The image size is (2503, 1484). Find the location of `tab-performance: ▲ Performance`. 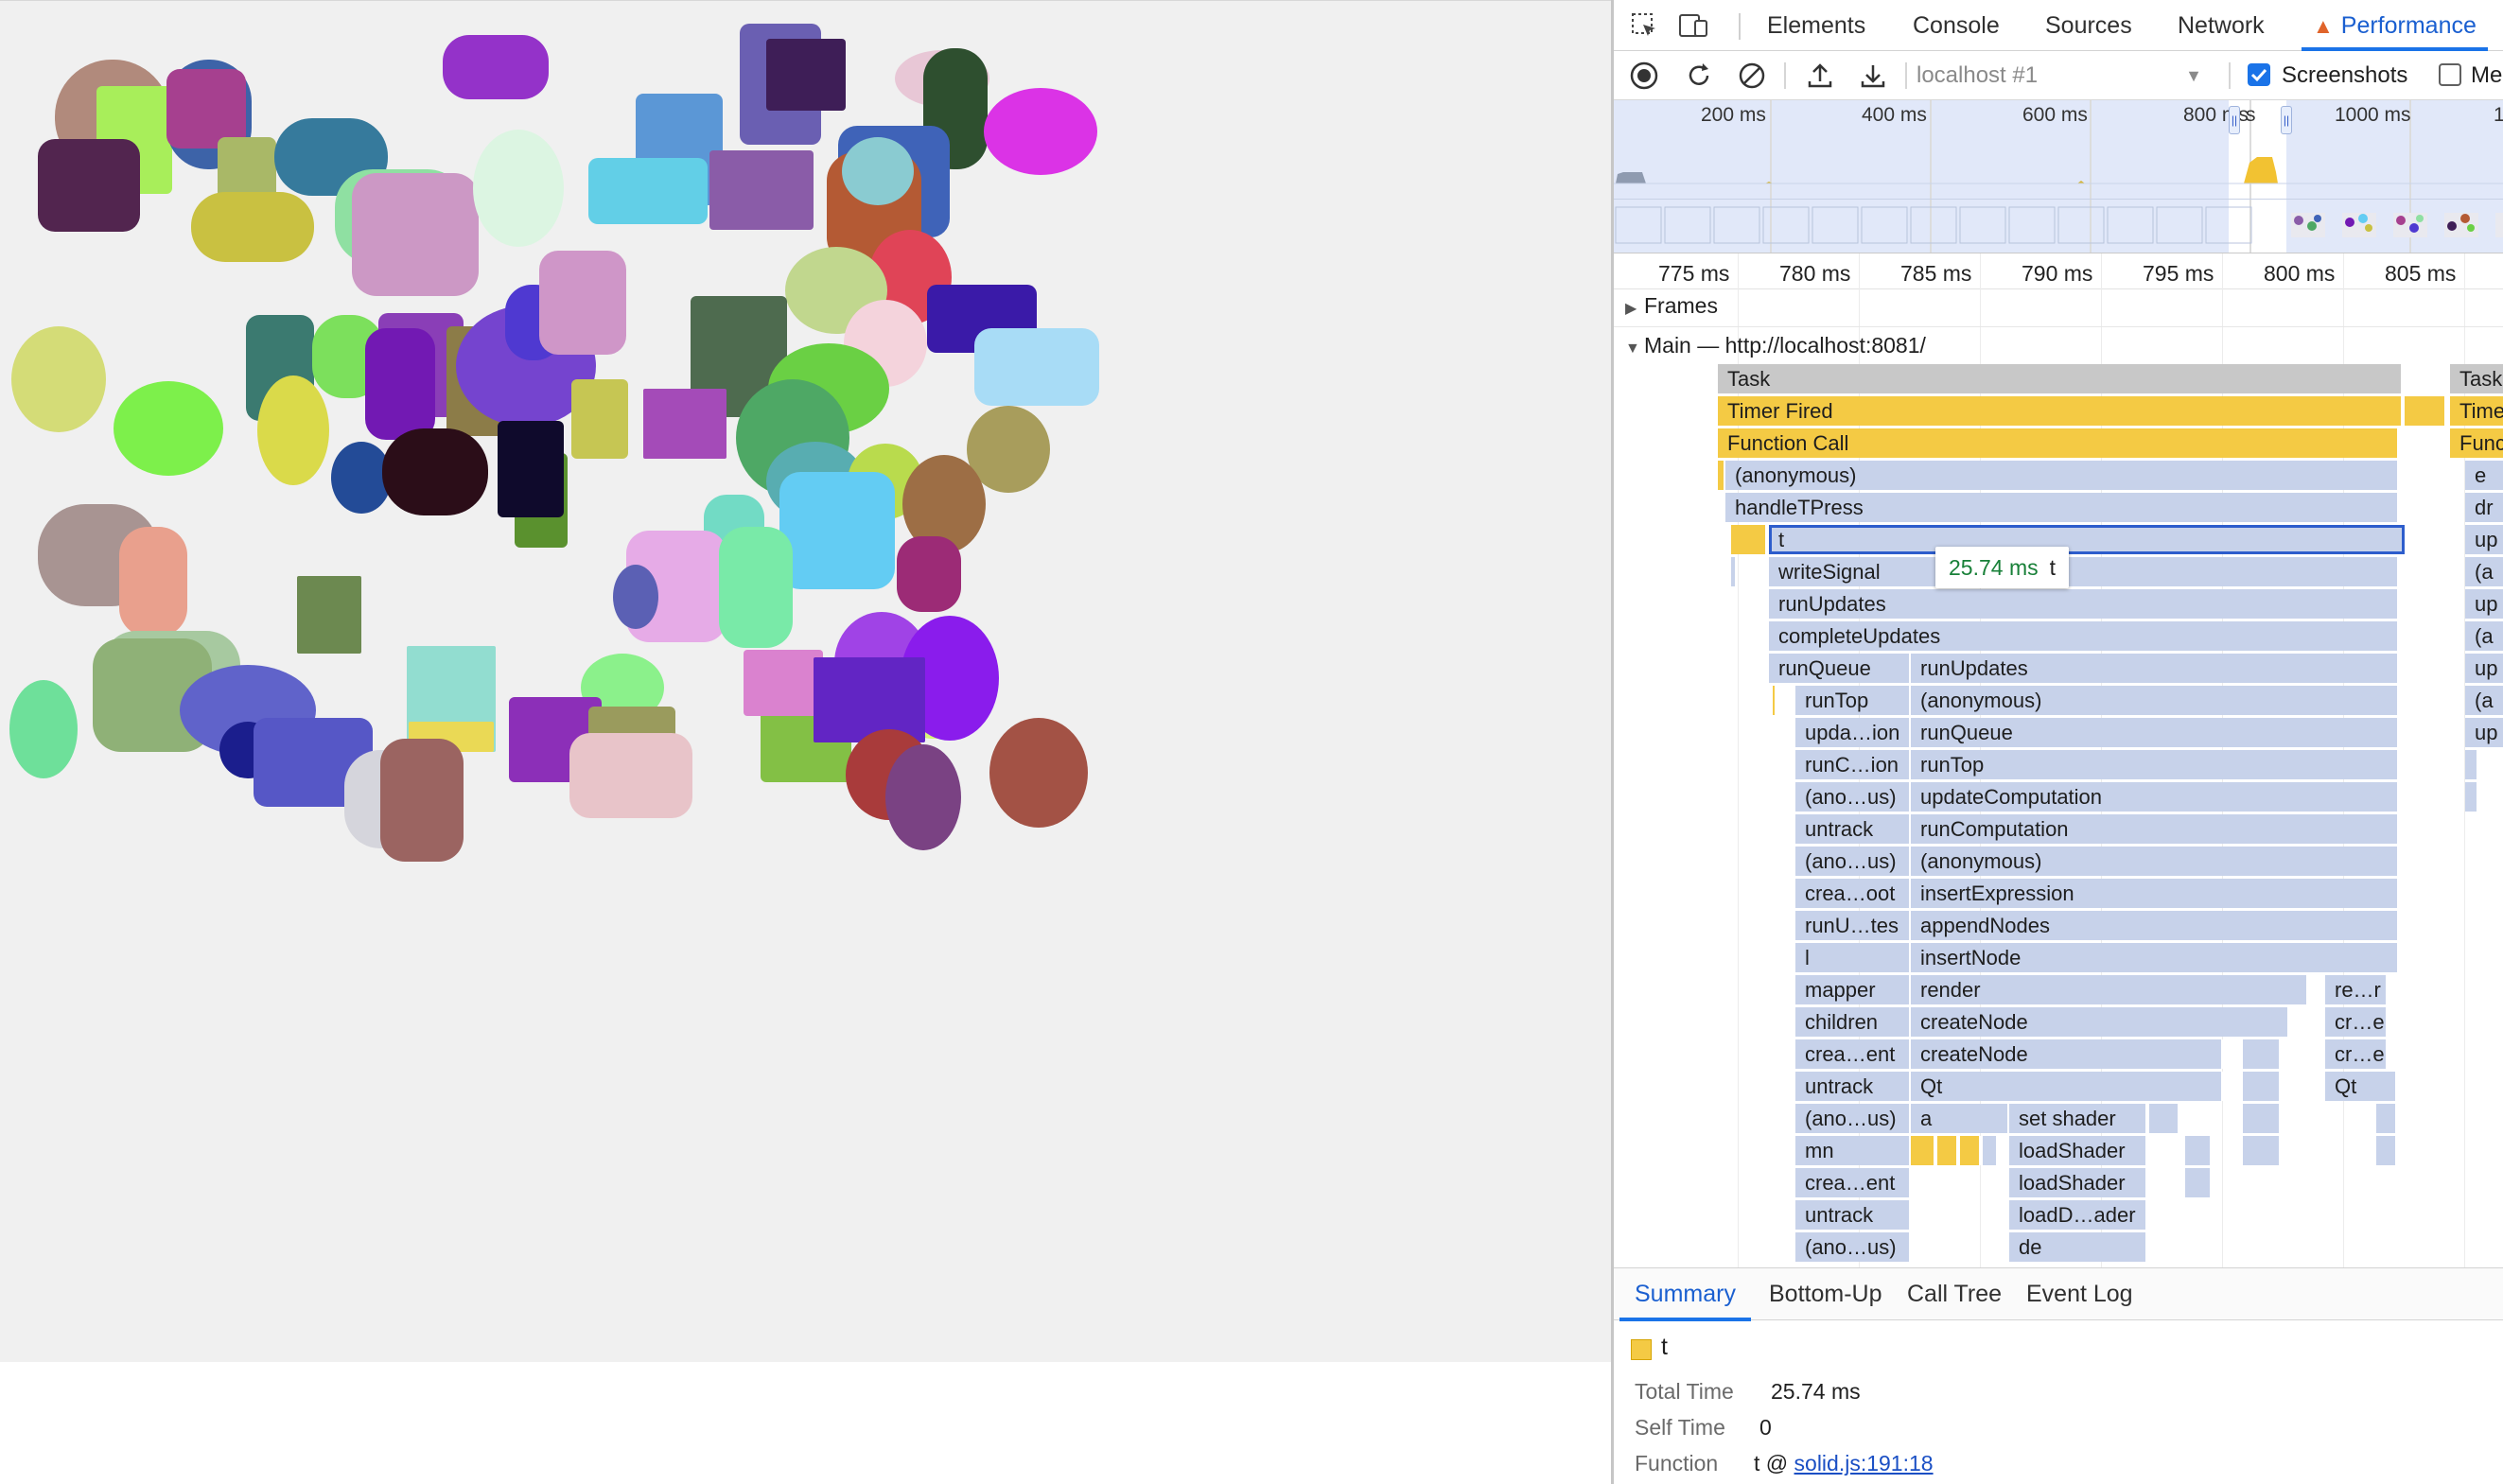

tab-performance: ▲ Performance is located at coordinates (2395, 25).